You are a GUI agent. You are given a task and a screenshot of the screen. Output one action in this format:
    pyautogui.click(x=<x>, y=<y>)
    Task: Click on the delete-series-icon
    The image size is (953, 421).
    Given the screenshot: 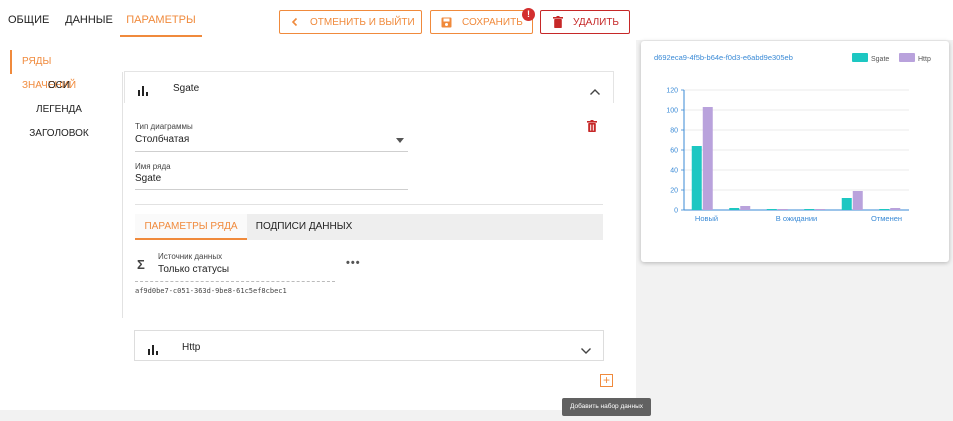 What is the action you would take?
    pyautogui.click(x=592, y=128)
    